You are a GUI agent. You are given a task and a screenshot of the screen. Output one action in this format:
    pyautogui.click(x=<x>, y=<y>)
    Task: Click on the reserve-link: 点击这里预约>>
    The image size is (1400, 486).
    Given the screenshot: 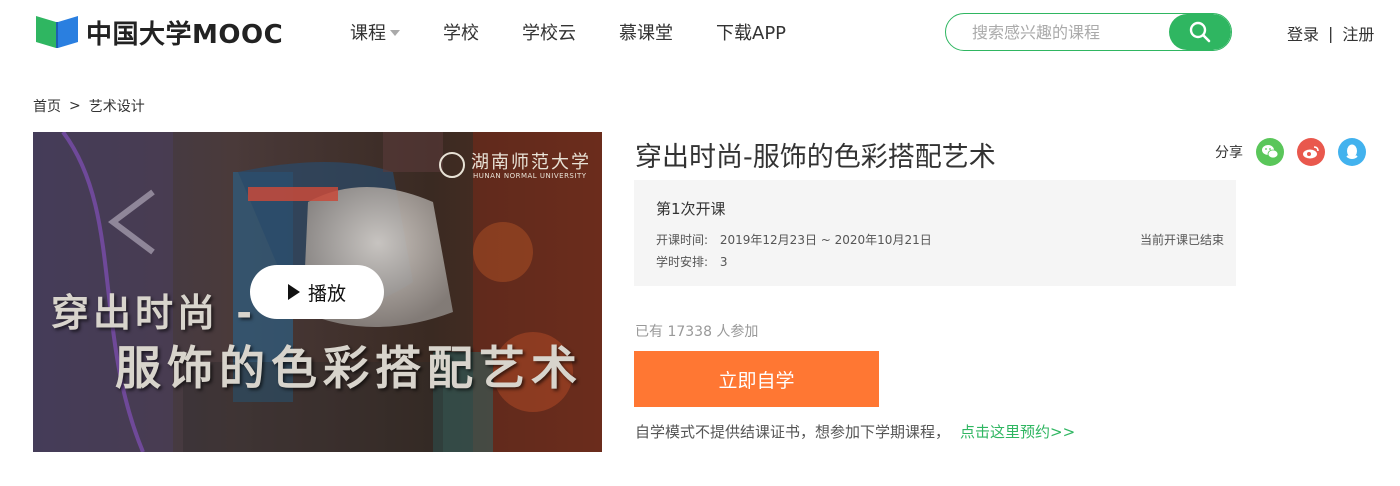 What is the action you would take?
    pyautogui.click(x=1017, y=432)
    